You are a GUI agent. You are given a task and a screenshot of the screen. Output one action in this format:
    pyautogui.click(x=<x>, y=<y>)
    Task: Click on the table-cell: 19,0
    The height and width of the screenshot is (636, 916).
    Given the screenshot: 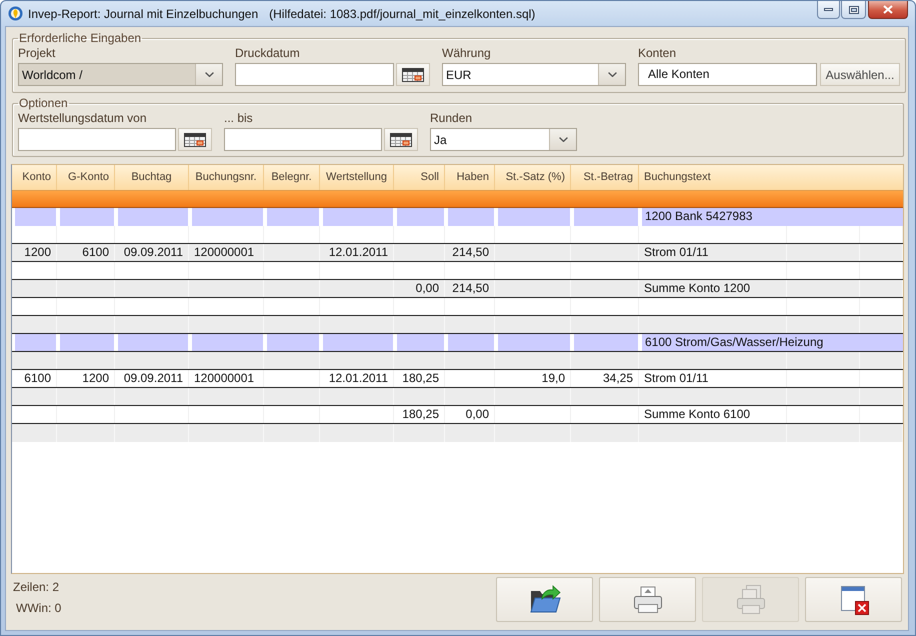 What is the action you would take?
    pyautogui.click(x=533, y=378)
    